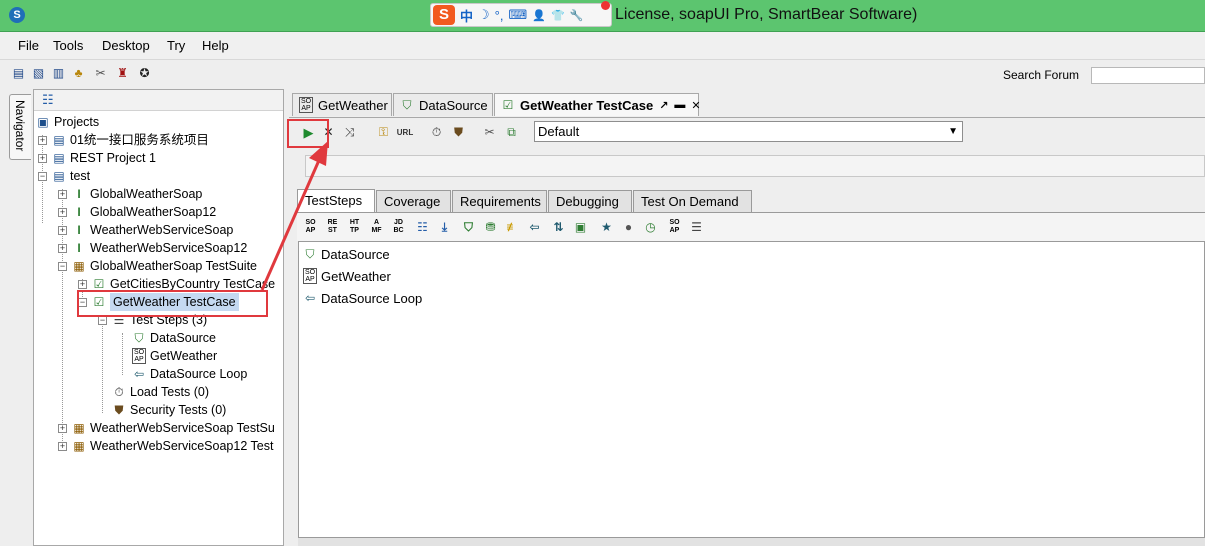 The height and width of the screenshot is (546, 1205). What do you see at coordinates (152, 248) in the screenshot?
I see `tree-item-interface: + I WeatherWebServiceSoap12` at bounding box center [152, 248].